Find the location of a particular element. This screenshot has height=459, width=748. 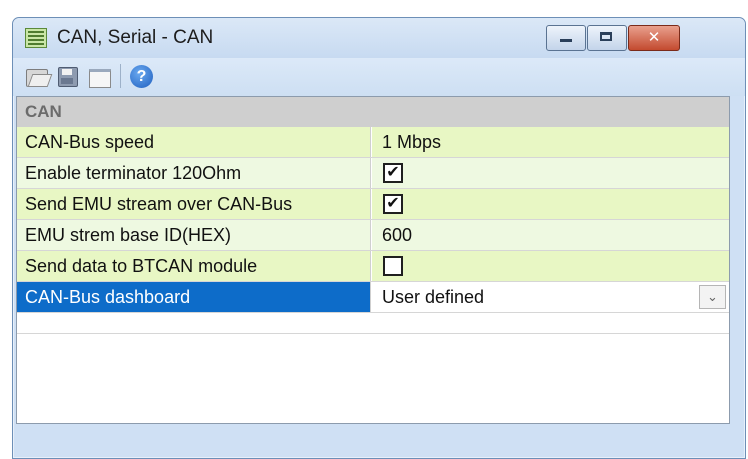

dashboard-select-value: User defined is located at coordinates (433, 297).